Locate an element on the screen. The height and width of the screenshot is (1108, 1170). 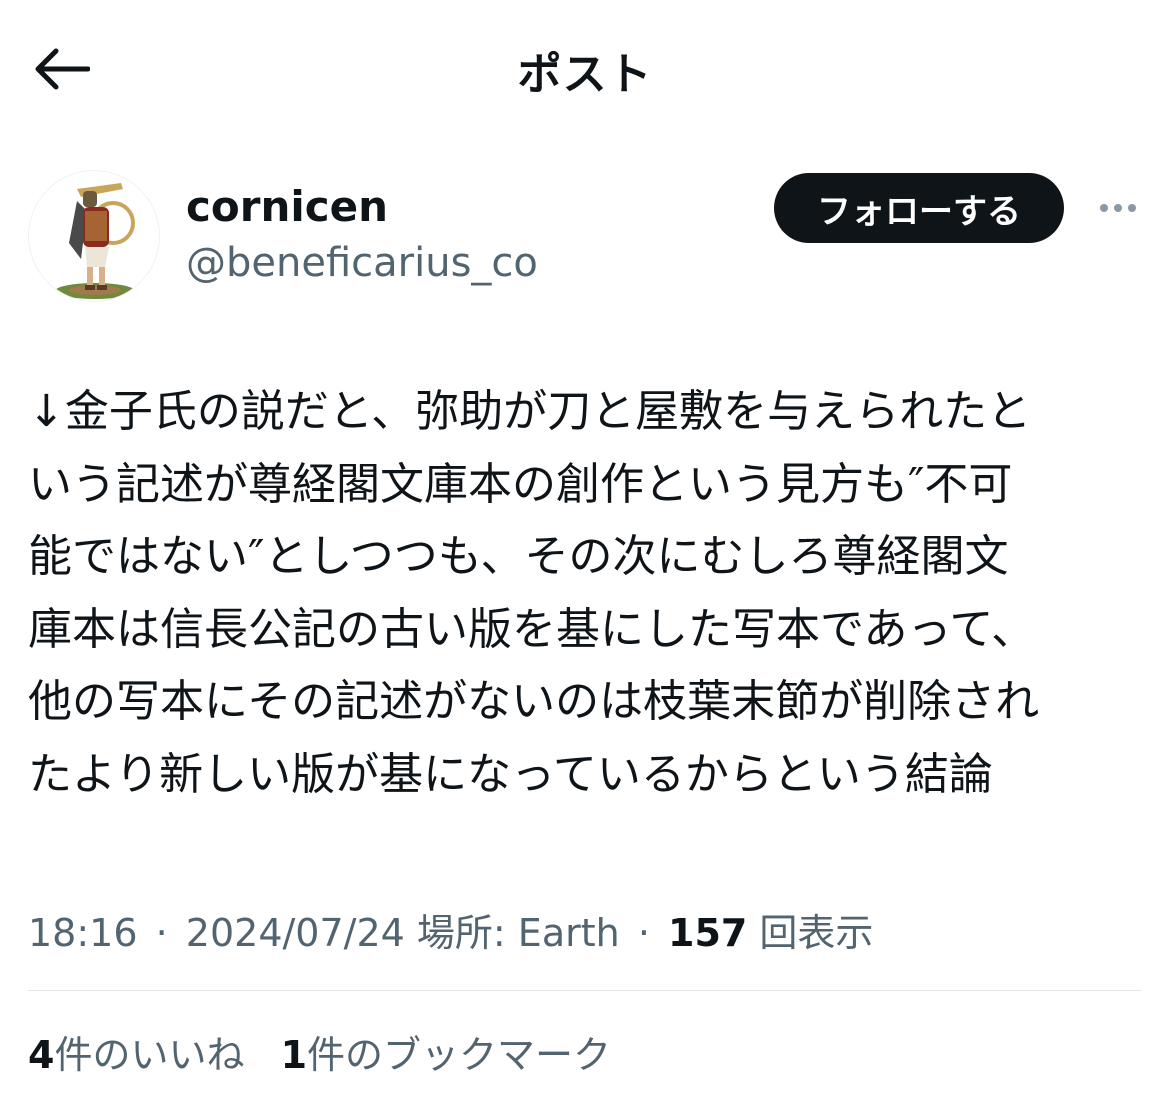
post-date: 2024/07/24 is located at coordinates (295, 933).